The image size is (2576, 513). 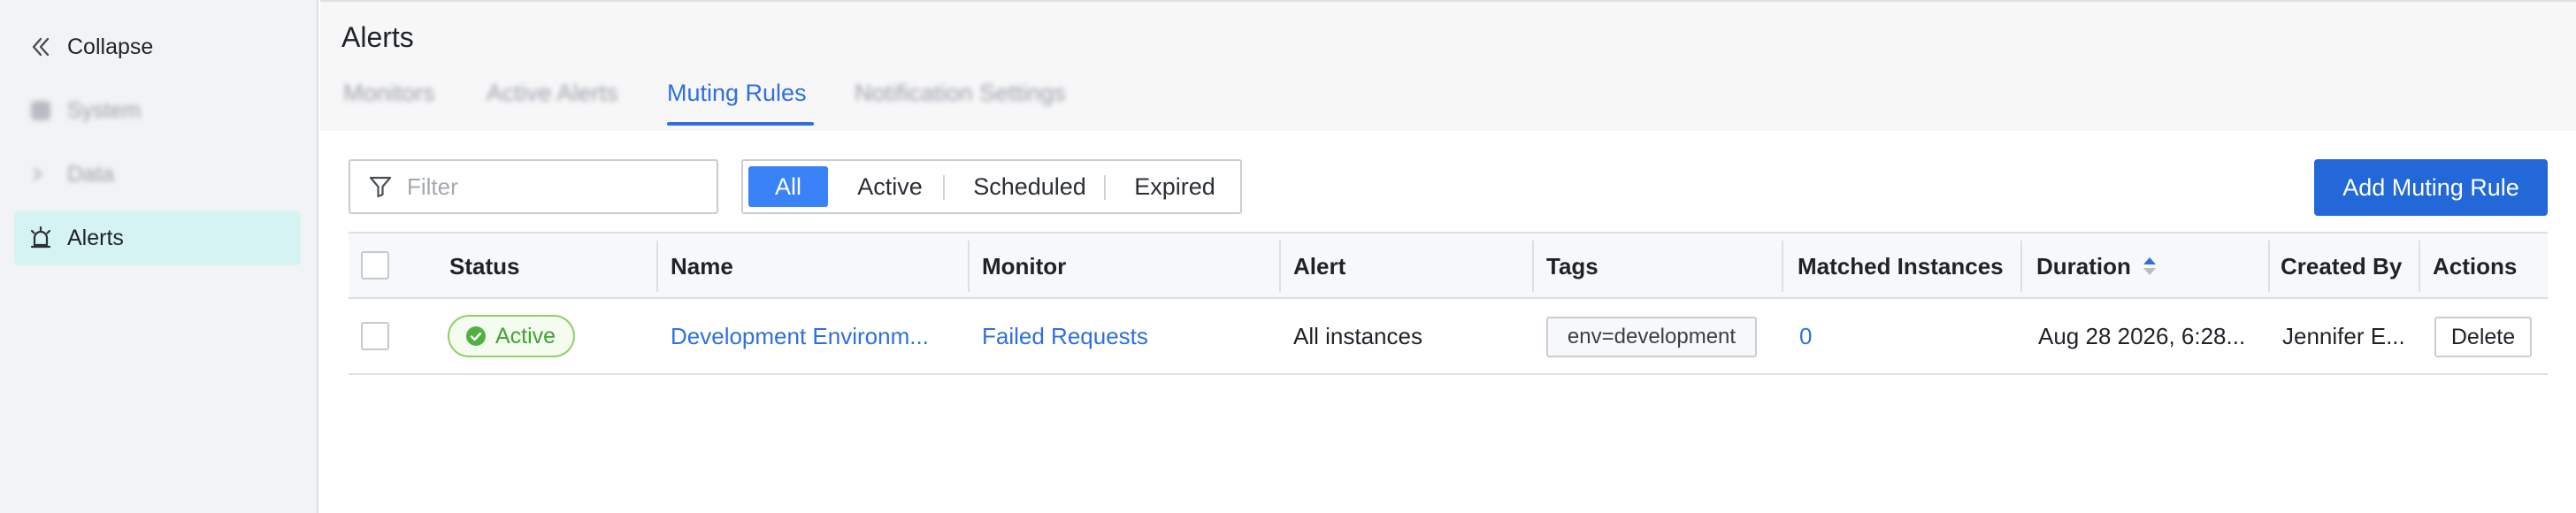 I want to click on funnel-filter-icon, so click(x=383, y=186).